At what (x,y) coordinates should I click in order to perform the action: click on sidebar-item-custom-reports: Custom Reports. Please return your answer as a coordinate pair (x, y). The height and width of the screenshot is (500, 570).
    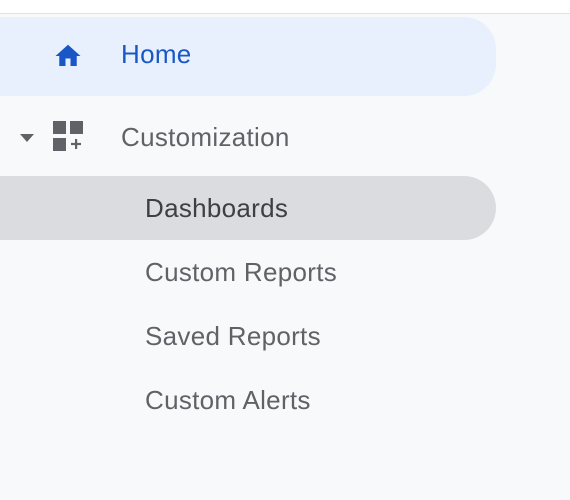
    Looking at the image, I should click on (248, 272).